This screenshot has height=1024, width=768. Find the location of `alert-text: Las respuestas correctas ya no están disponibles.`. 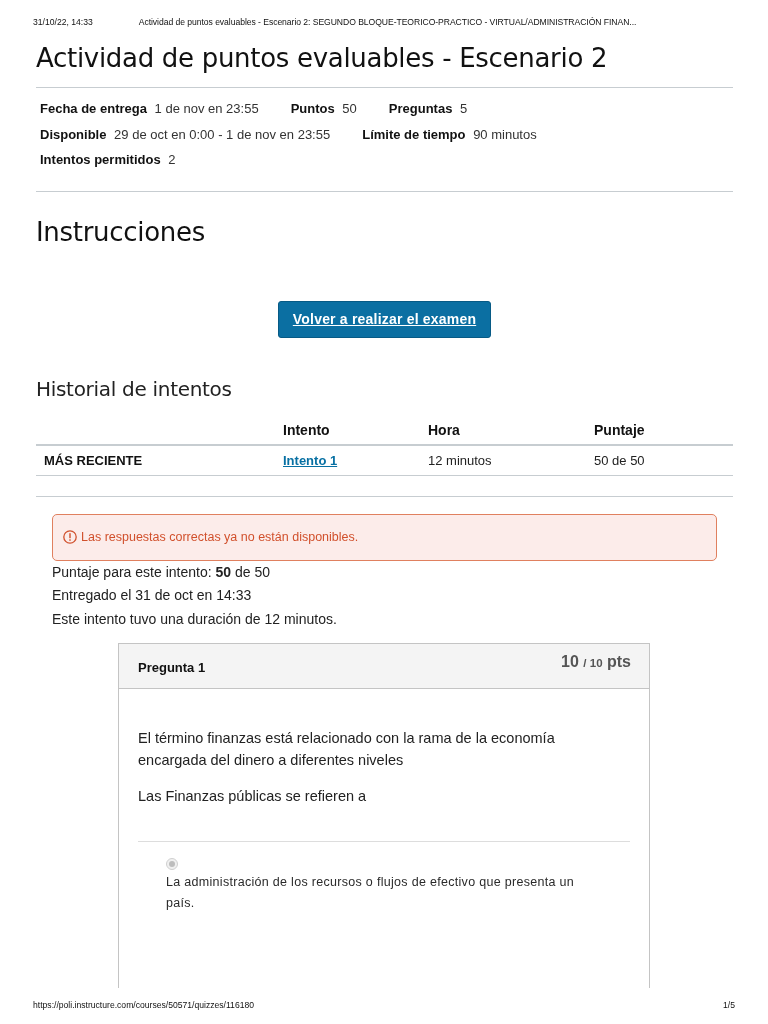

alert-text: Las respuestas correctas ya no están disponibles. is located at coordinates (220, 537).